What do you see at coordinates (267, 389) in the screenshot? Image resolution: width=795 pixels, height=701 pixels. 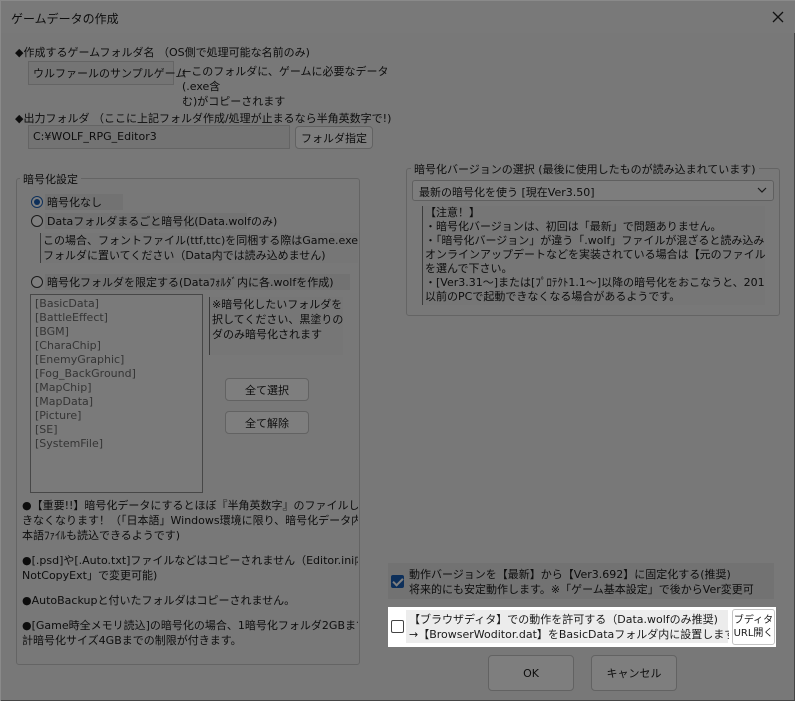 I see `select-all-button: 全て選択` at bounding box center [267, 389].